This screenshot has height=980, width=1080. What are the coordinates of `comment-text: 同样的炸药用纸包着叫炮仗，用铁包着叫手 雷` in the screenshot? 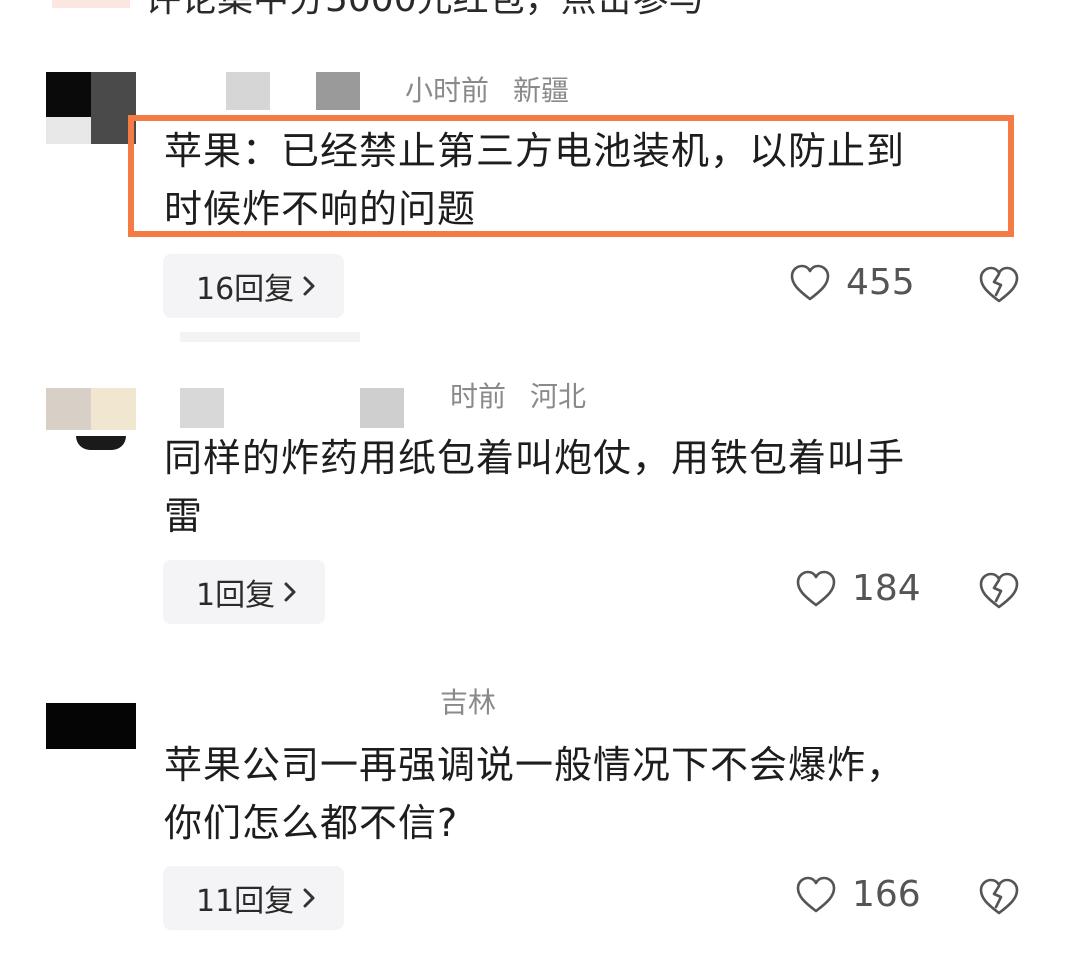 It's located at (594, 487).